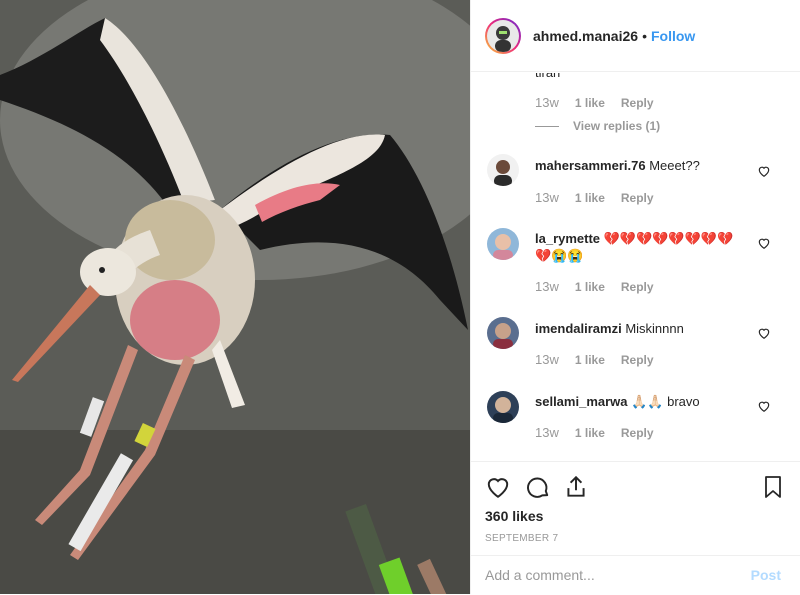 The image size is (800, 595). I want to click on comment-text: la_rymette 💔💔💔💔💔💔💔💔💔😭😭, so click(640, 247).